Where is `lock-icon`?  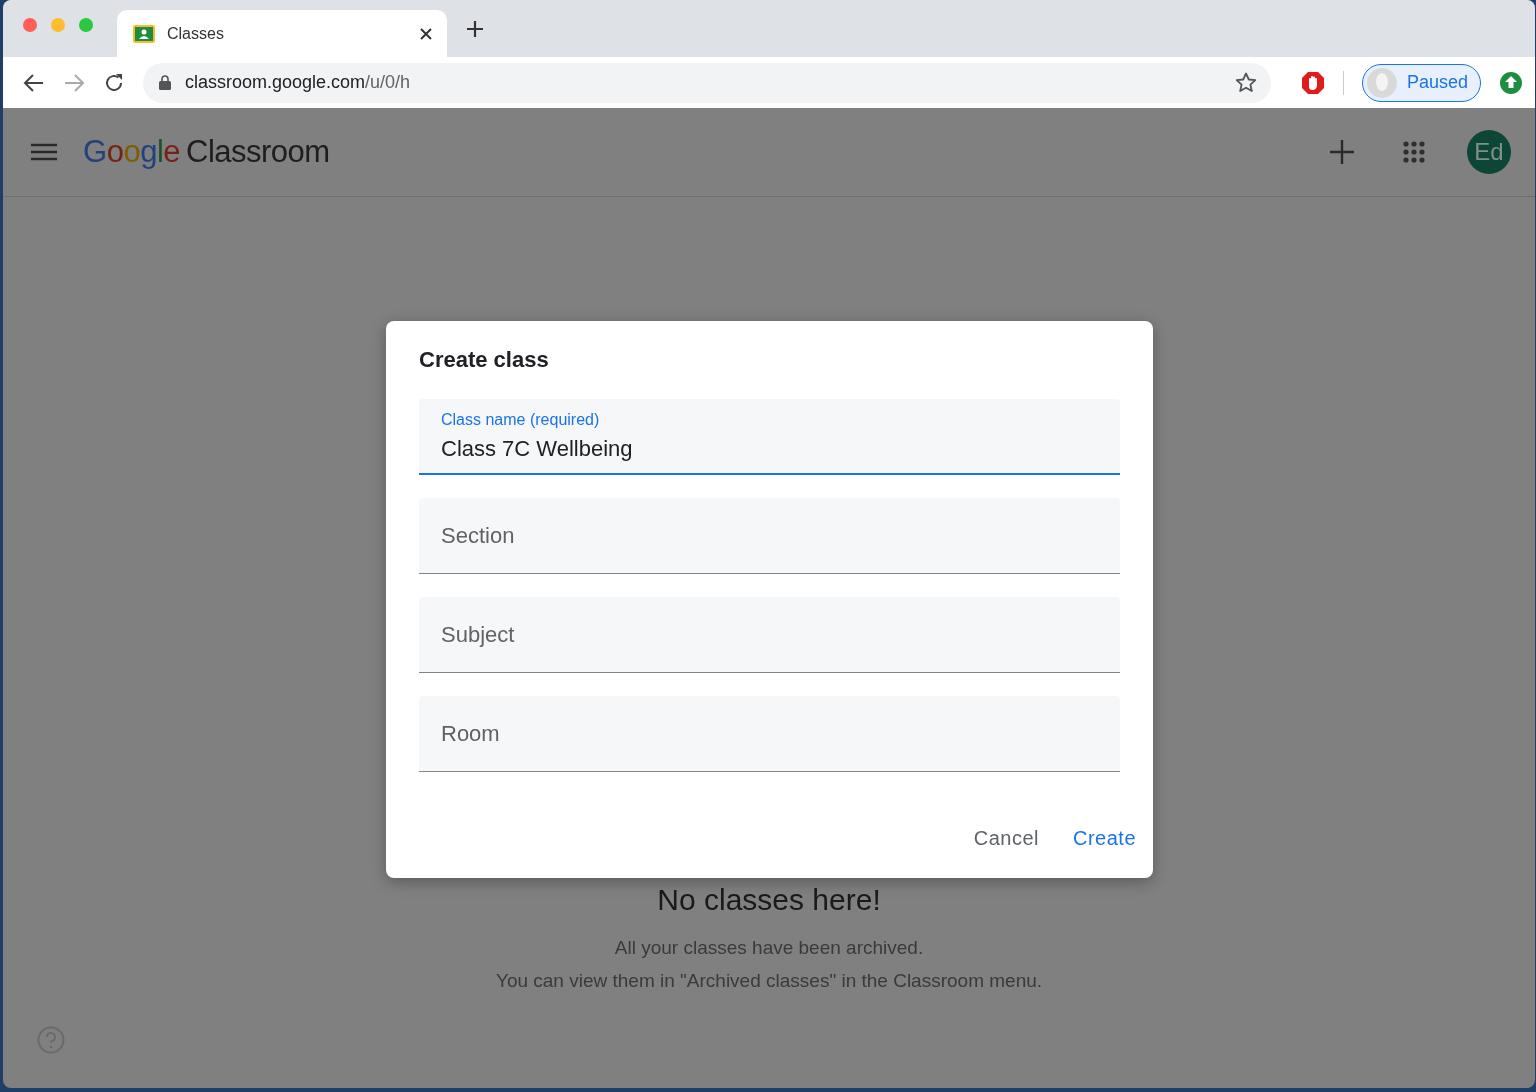 lock-icon is located at coordinates (165, 82).